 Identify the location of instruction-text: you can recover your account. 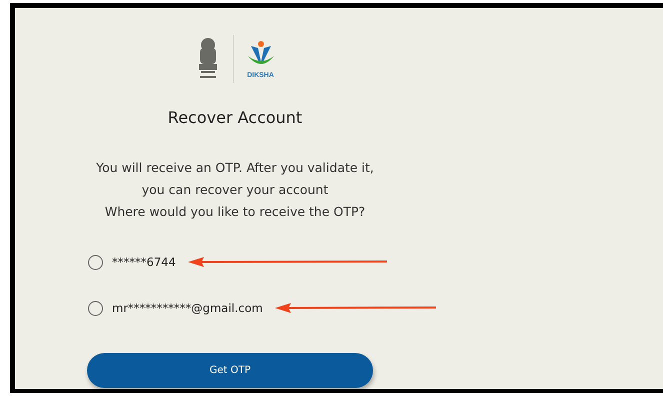
(235, 190).